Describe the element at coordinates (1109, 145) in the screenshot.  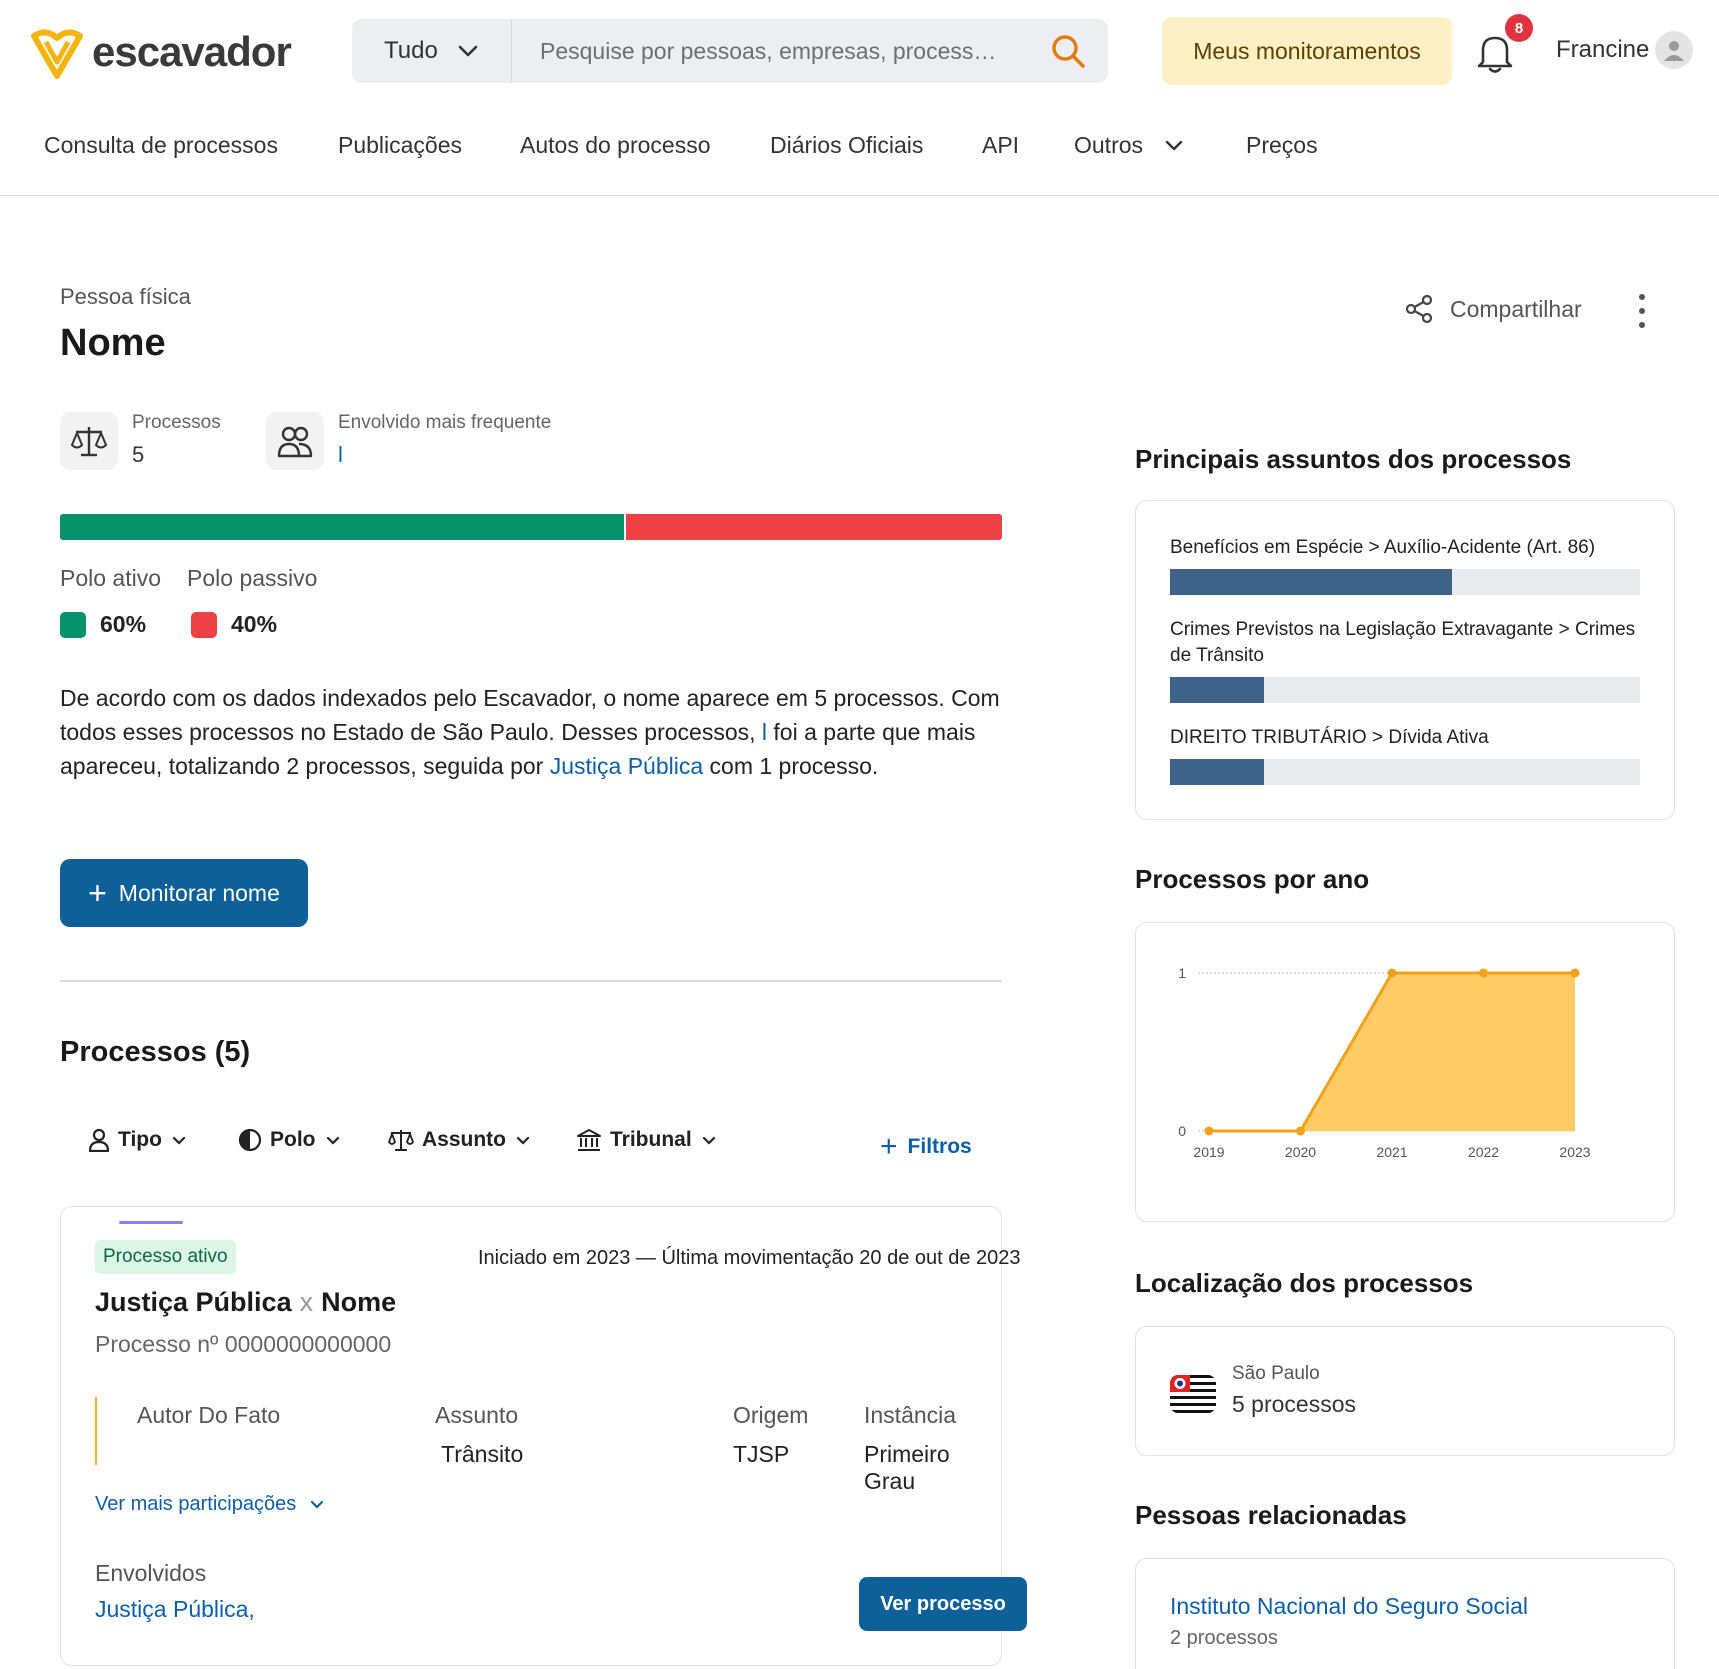
I see `nav-outros-label: Outros` at that location.